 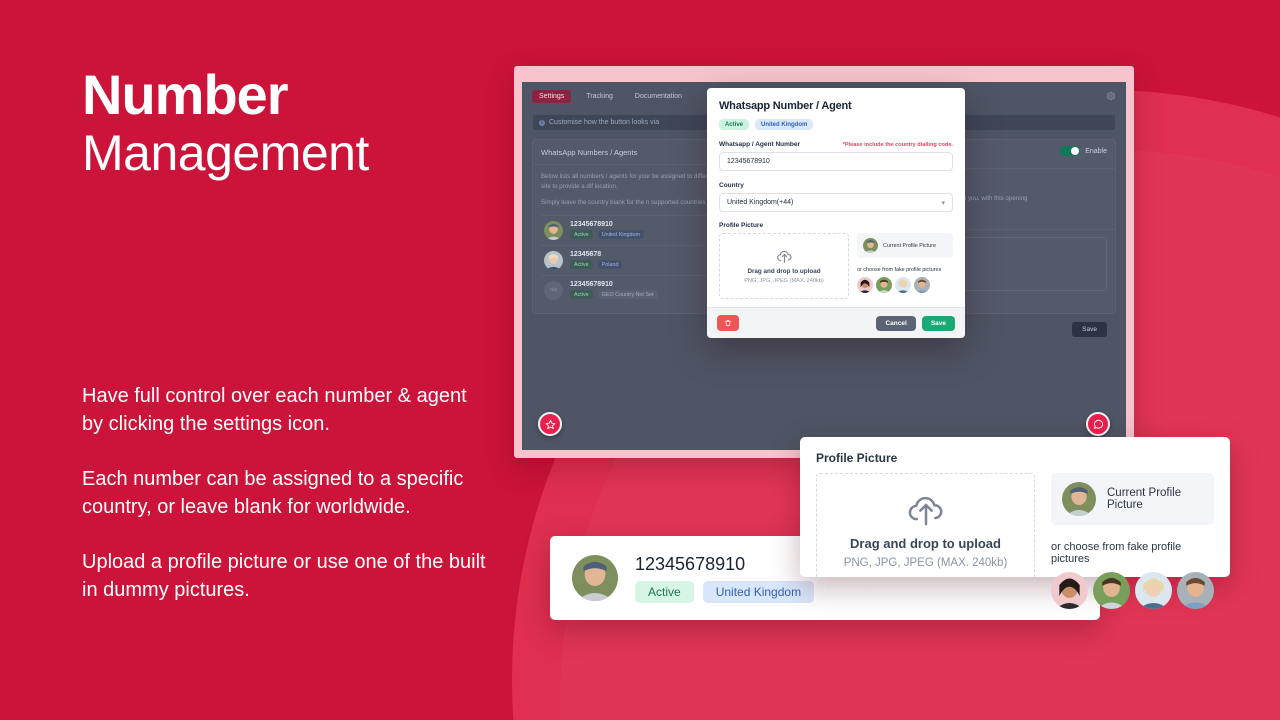 What do you see at coordinates (627, 295) in the screenshot?
I see `country-badge: GEO Country Not Set` at bounding box center [627, 295].